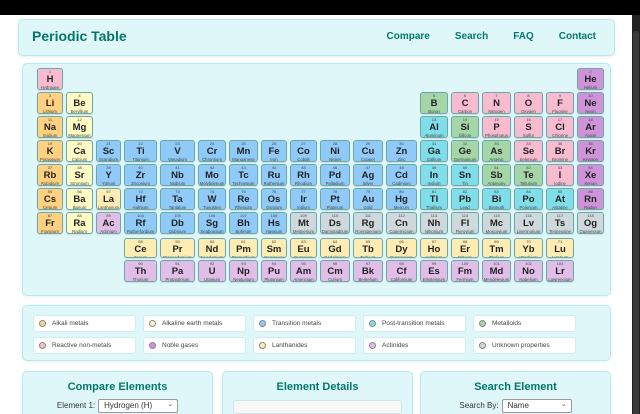 This screenshot has height=414, width=640. Describe the element at coordinates (50, 223) in the screenshot. I see `element-cell-fr: 87 Fr Francium` at that location.